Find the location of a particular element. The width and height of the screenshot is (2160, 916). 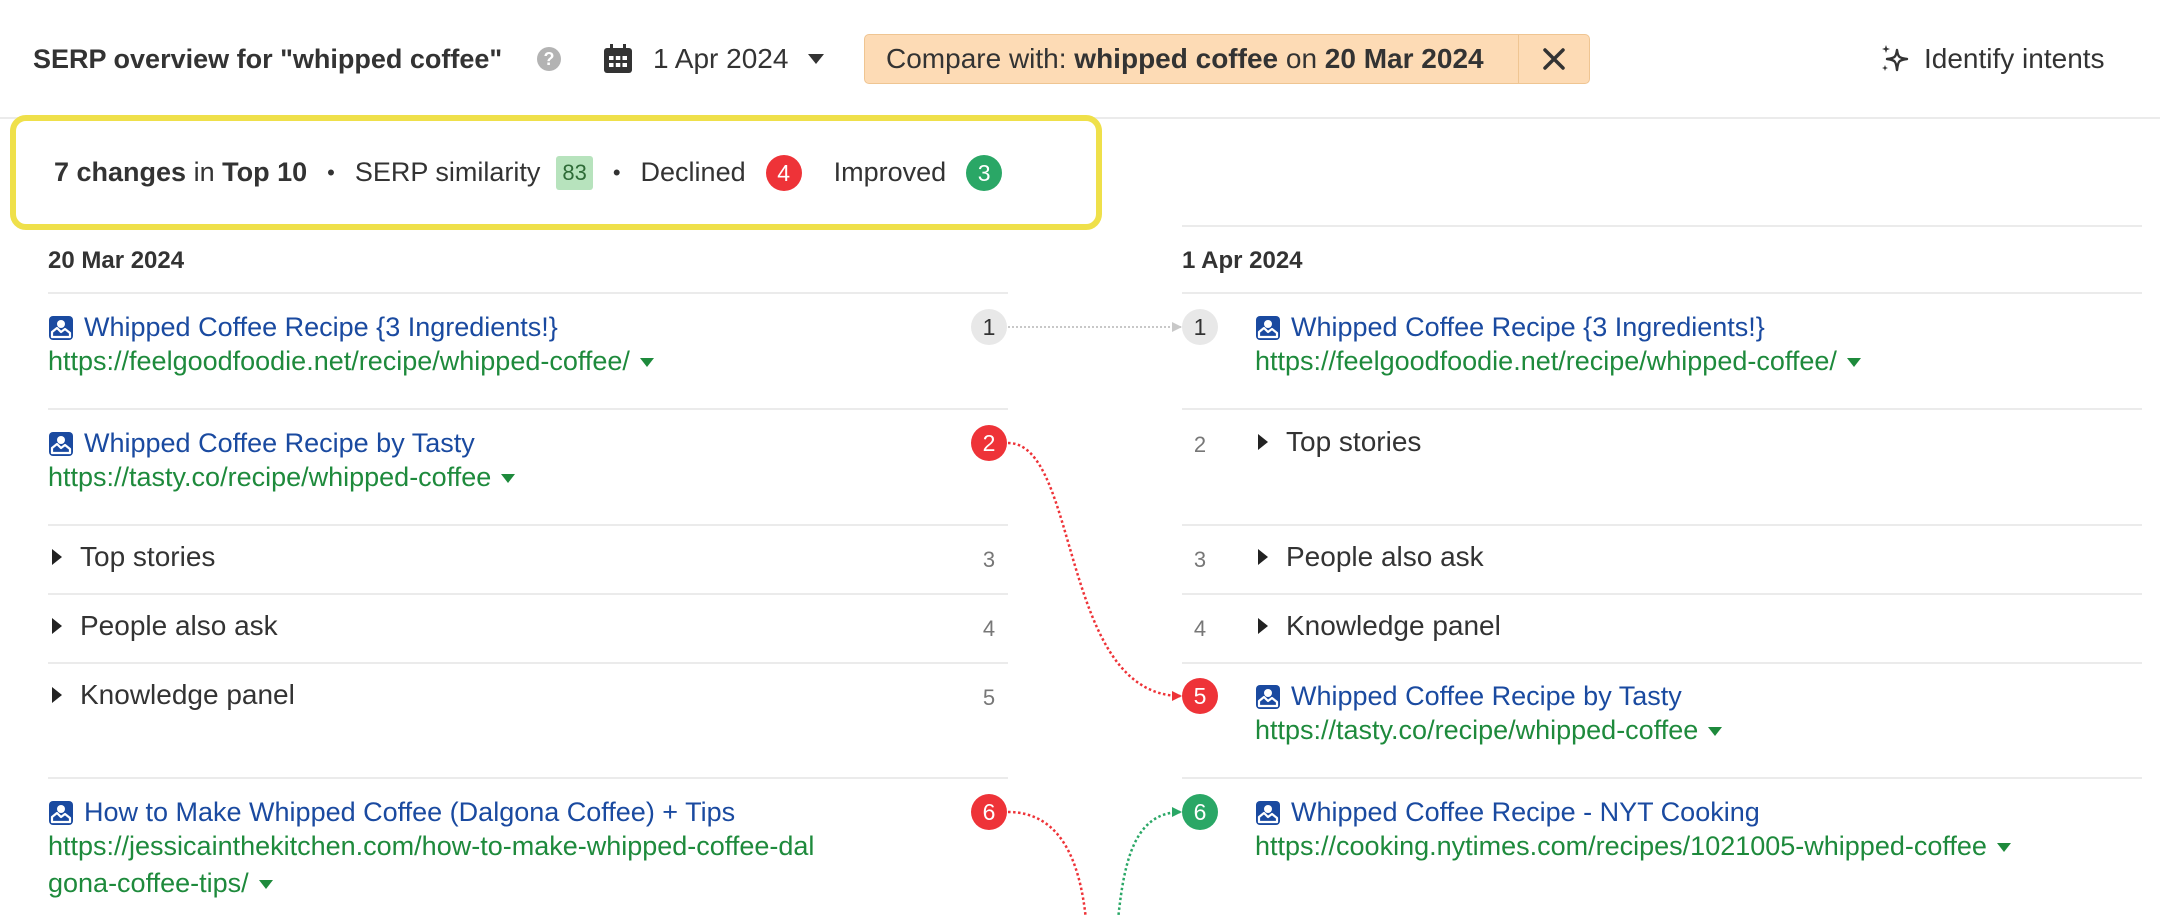

identify-intents-button: Identify intents is located at coordinates (1992, 59).